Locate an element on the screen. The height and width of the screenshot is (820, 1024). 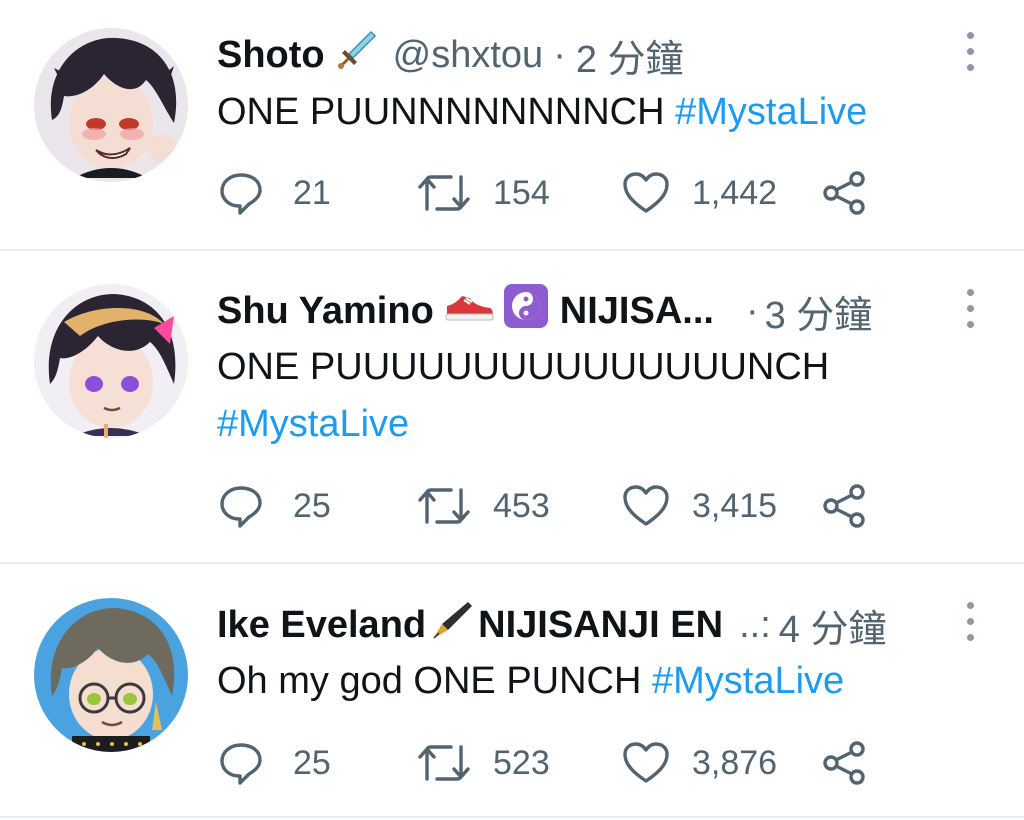
author-name: Ike Eveland is located at coordinates (321, 625).